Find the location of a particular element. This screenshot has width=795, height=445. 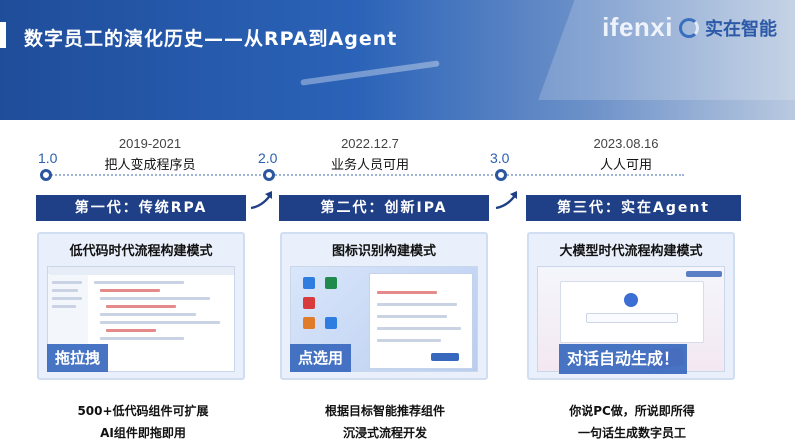

generation-label-1: 第一代：传统RPA is located at coordinates (141, 208).